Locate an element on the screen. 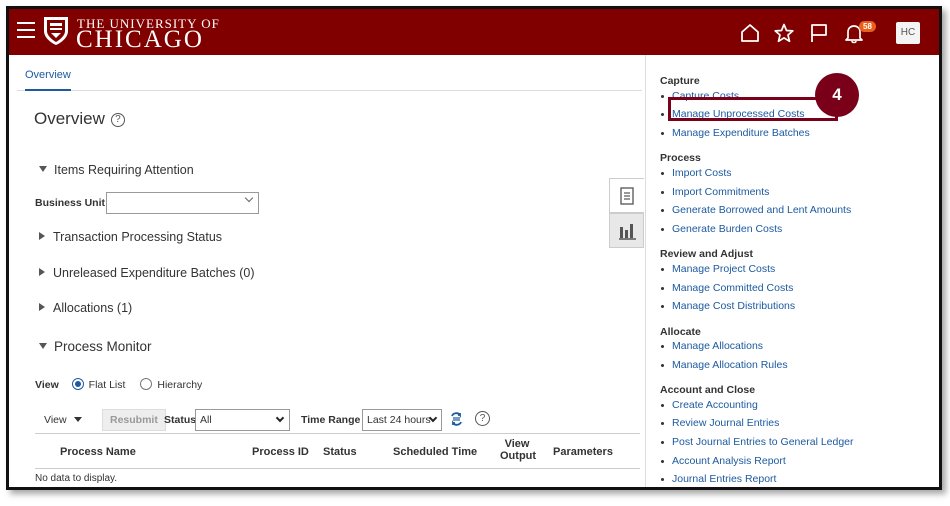  resubmit-button: Resubmit is located at coordinates (134, 420).